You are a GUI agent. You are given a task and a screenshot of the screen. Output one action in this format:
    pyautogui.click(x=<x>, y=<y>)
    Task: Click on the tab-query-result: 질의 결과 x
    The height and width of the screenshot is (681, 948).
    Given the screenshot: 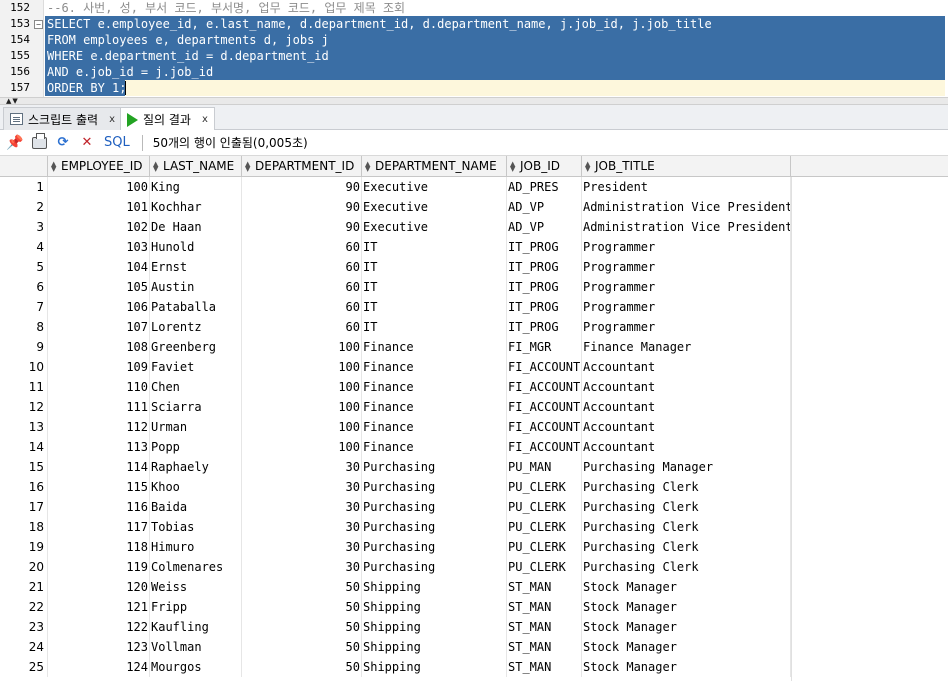 What is the action you would take?
    pyautogui.click(x=167, y=119)
    